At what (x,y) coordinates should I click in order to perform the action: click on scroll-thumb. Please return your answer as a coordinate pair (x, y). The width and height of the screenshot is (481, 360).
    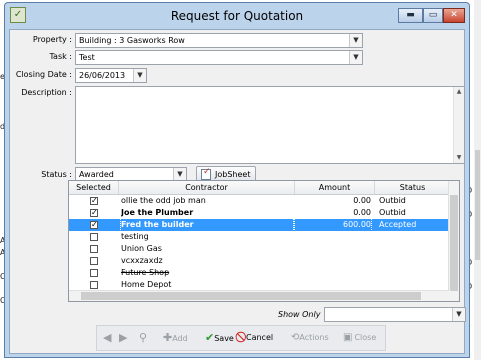
    Looking at the image, I should click on (251, 296).